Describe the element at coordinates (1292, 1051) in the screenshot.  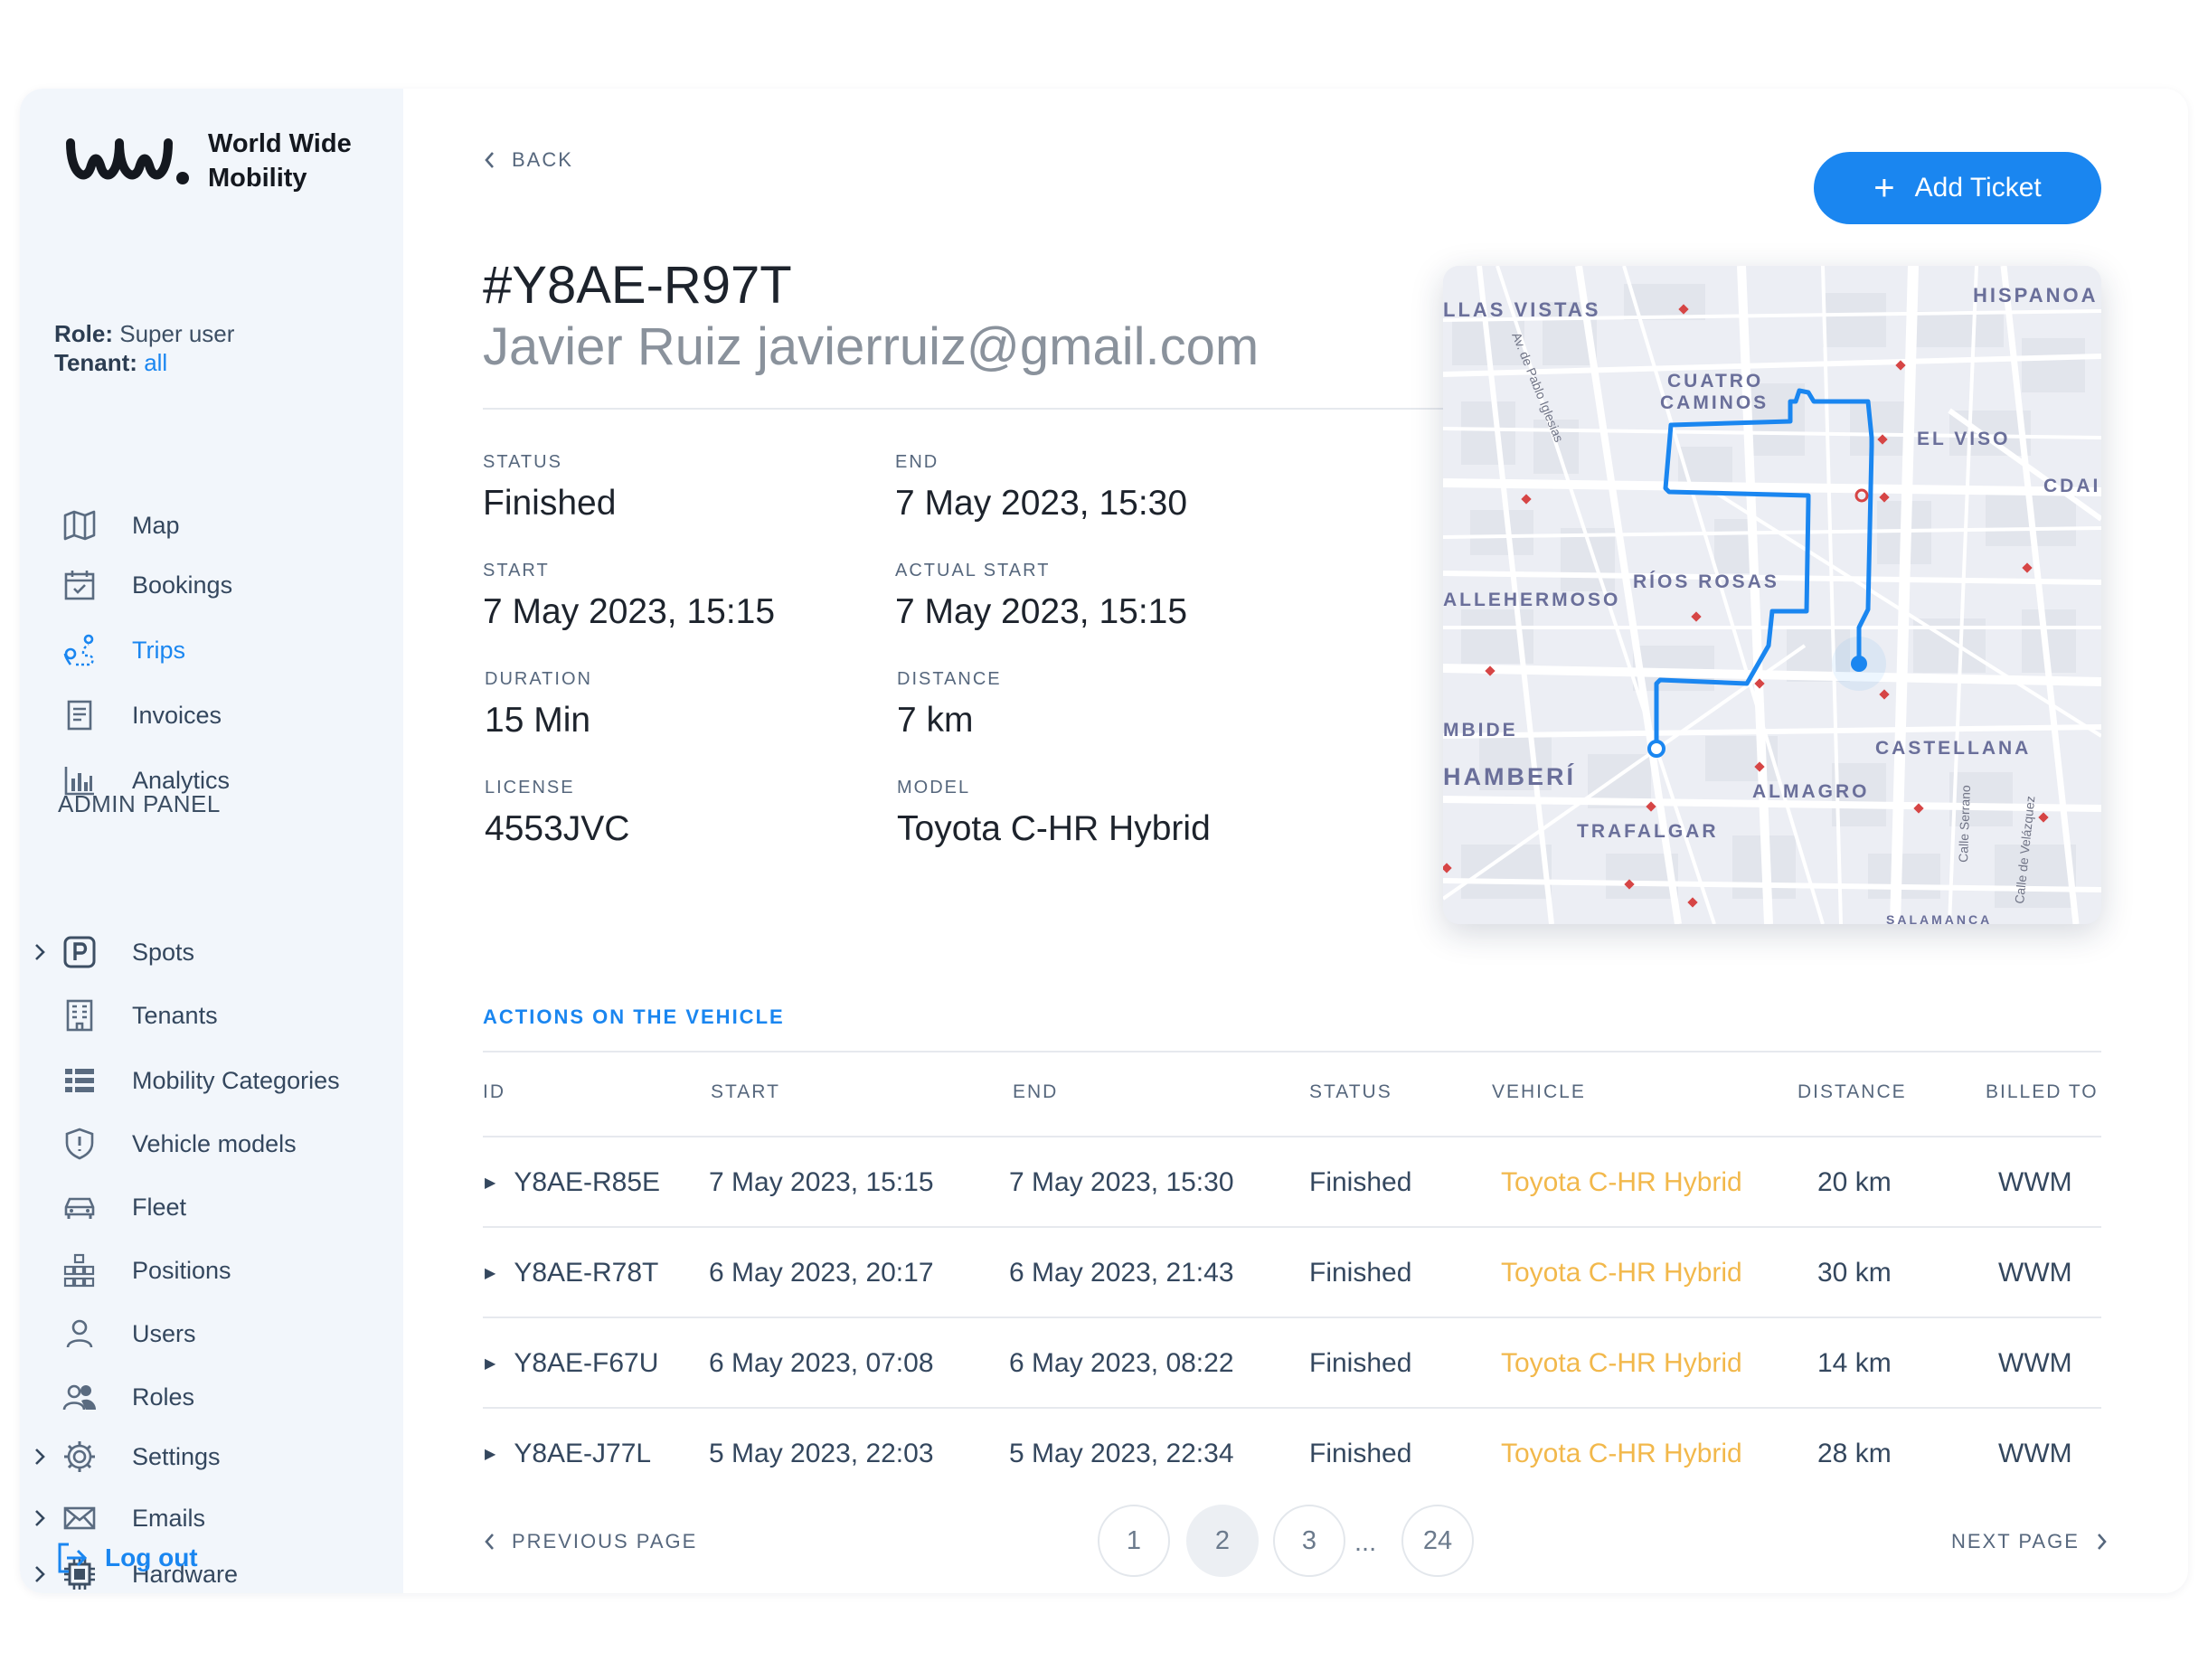
I see `table-top-divider` at that location.